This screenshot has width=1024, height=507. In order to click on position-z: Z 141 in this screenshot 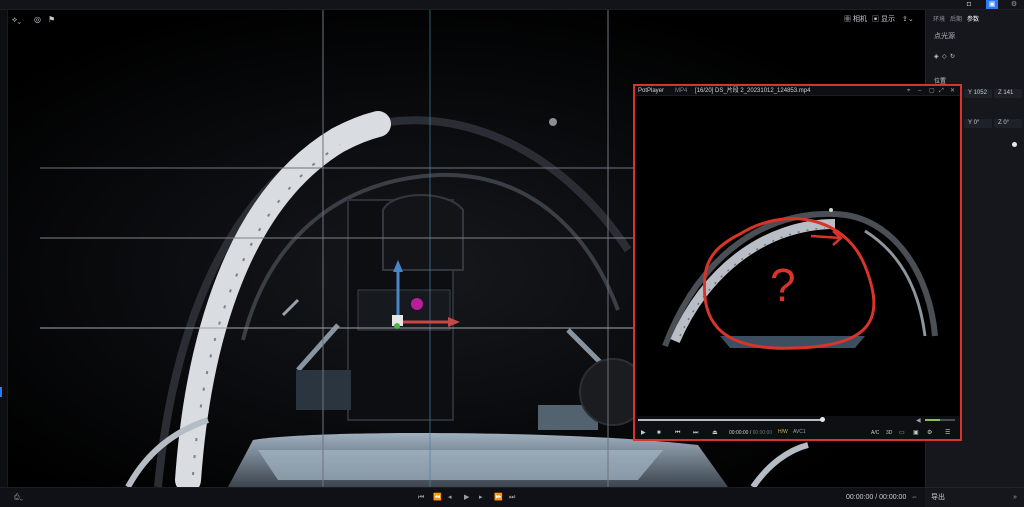, I will do `click(1005, 93)`.